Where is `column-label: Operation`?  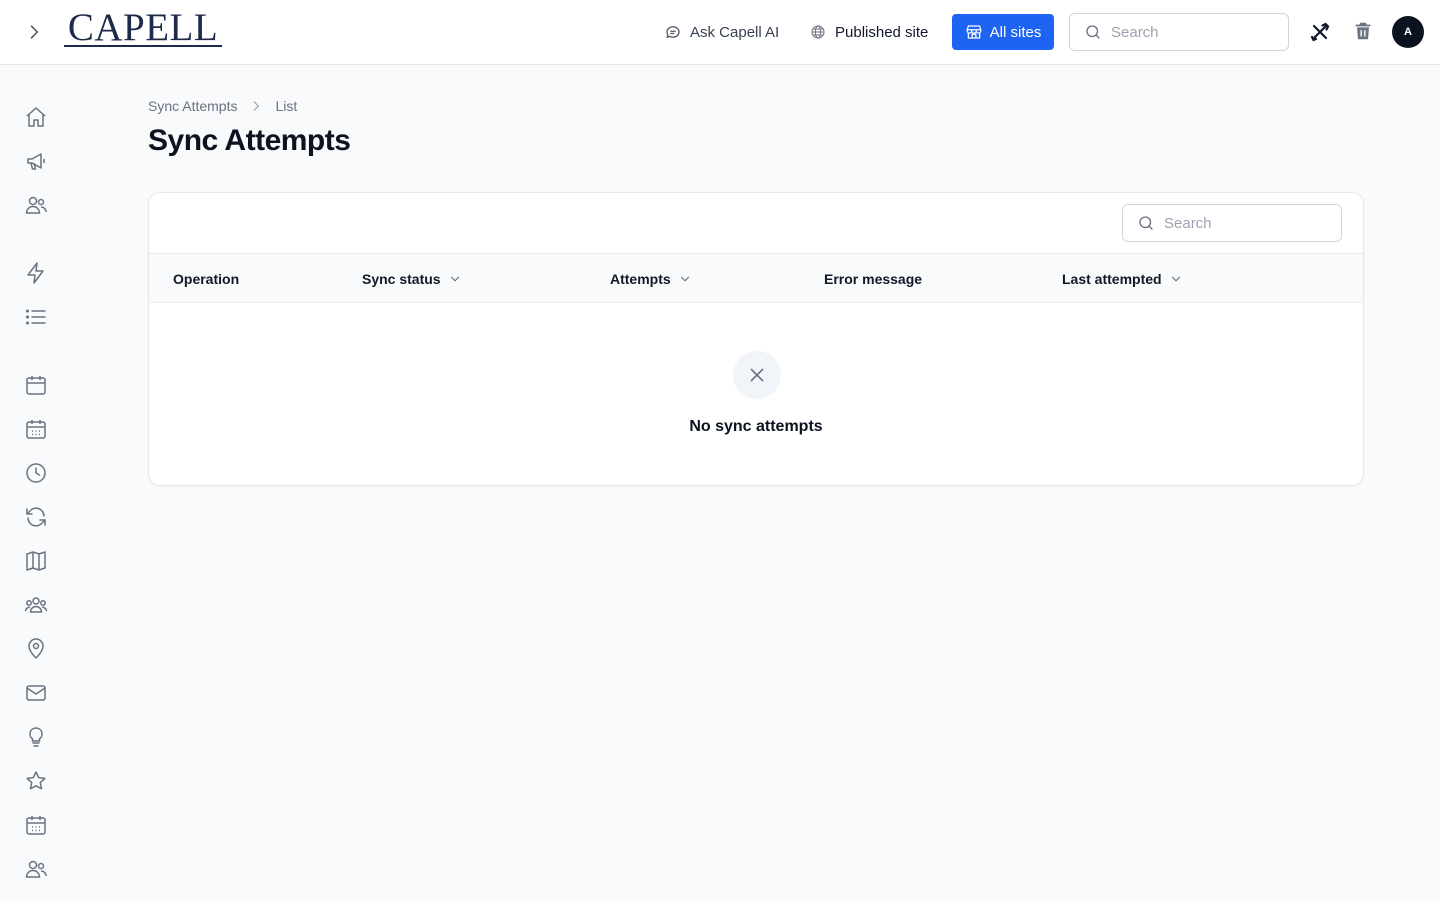
column-label: Operation is located at coordinates (206, 279).